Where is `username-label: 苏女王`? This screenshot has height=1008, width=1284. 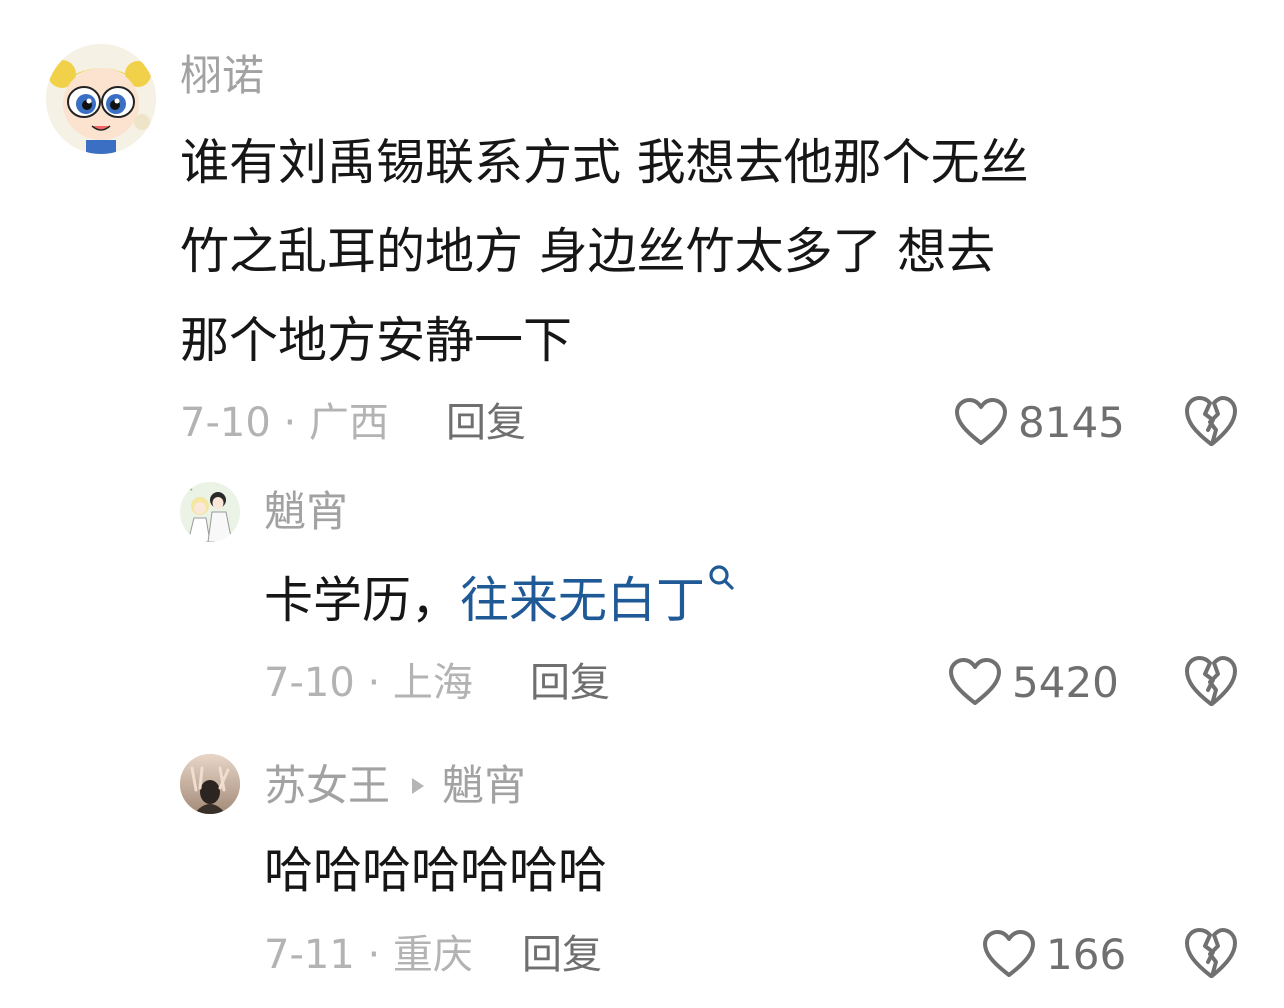 username-label: 苏女王 is located at coordinates (327, 785).